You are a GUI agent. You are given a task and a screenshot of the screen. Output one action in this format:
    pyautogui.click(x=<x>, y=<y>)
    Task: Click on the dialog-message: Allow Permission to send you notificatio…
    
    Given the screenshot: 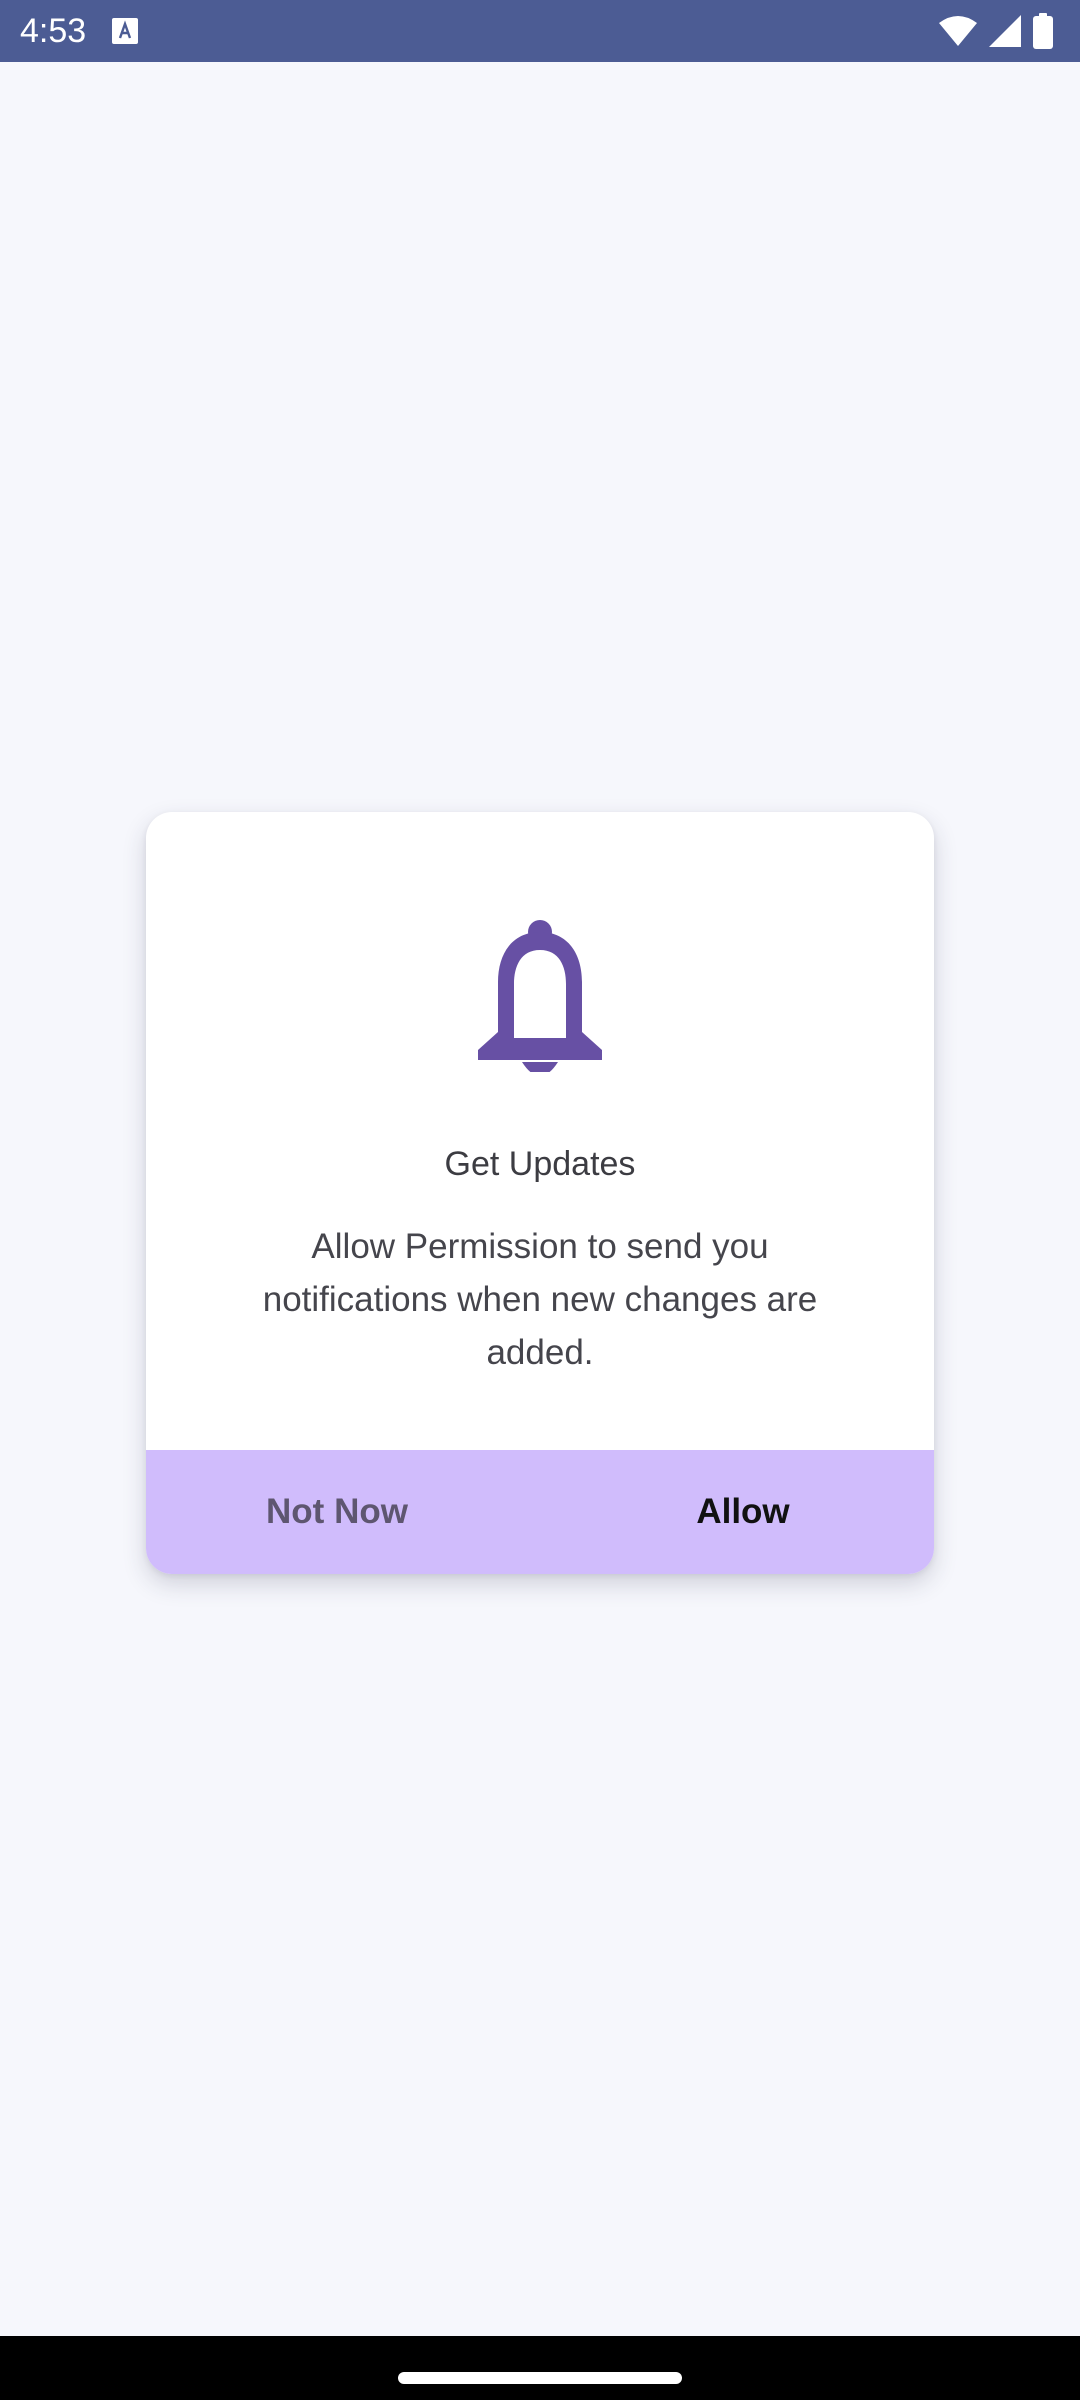 What is the action you would take?
    pyautogui.click(x=540, y=1299)
    